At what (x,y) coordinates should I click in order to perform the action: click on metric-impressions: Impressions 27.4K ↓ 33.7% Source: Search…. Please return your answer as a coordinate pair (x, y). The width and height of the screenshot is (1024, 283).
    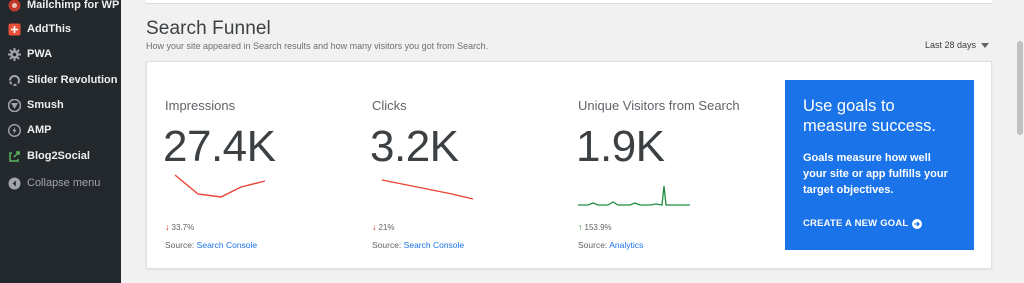
    Looking at the image, I should click on (264, 165).